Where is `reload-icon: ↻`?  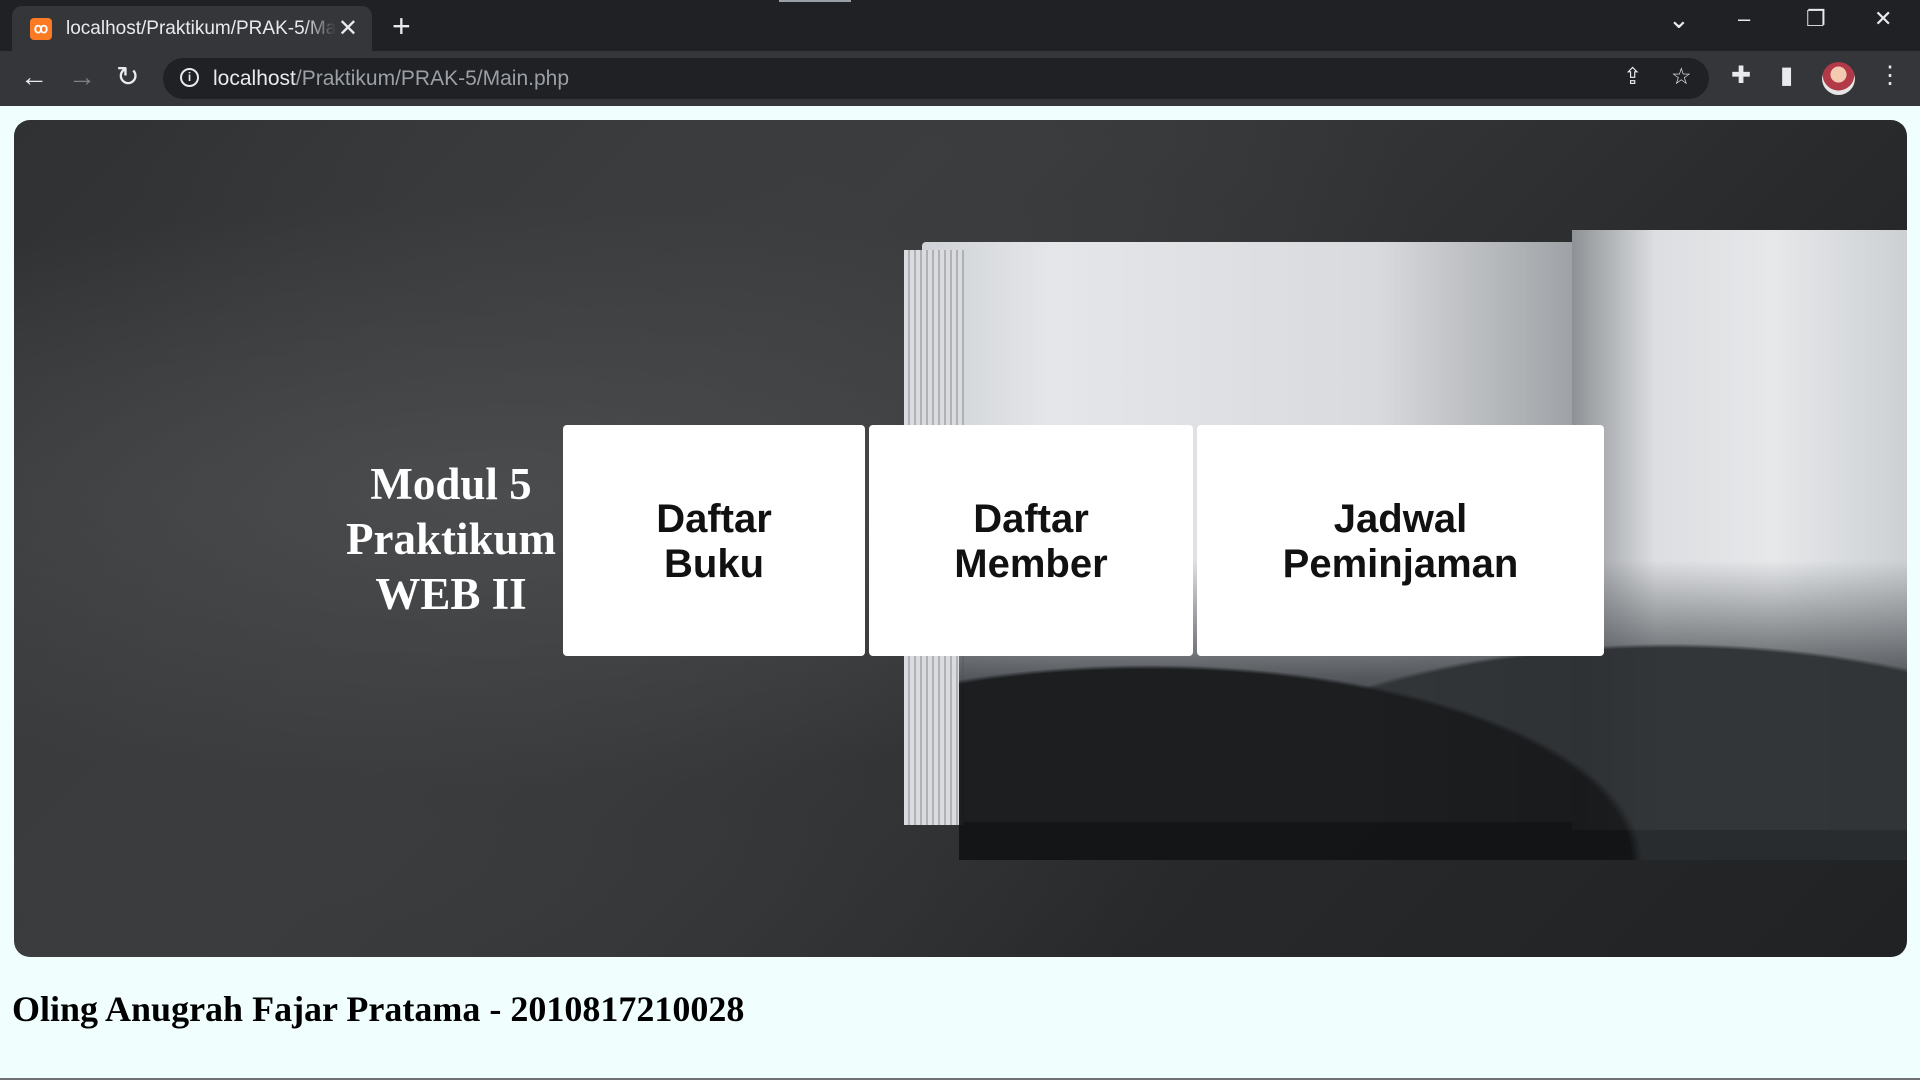
reload-icon: ↻ is located at coordinates (127, 77).